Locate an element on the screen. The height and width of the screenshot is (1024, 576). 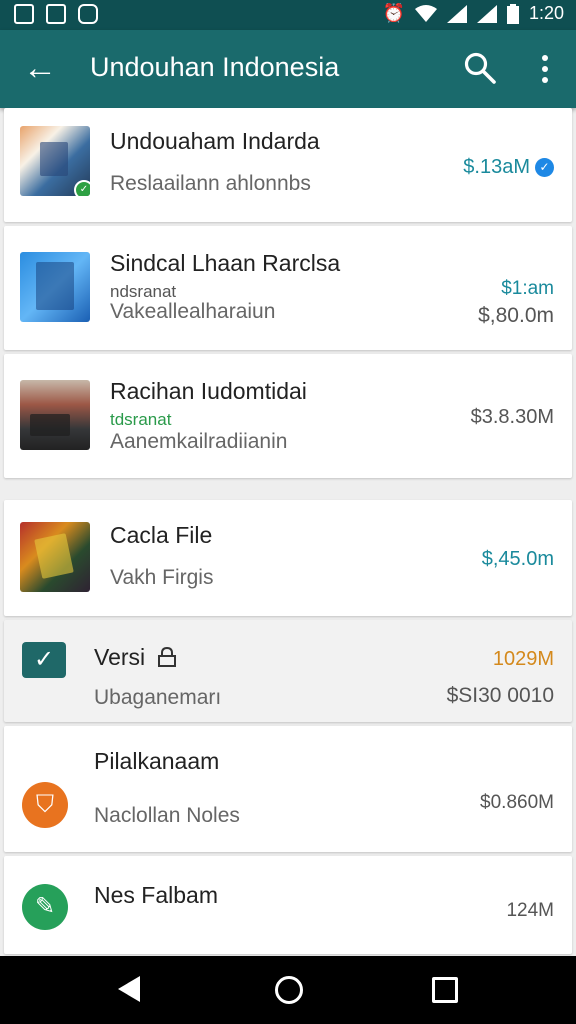
checkbox-checked: ✓ is located at coordinates (44, 660).